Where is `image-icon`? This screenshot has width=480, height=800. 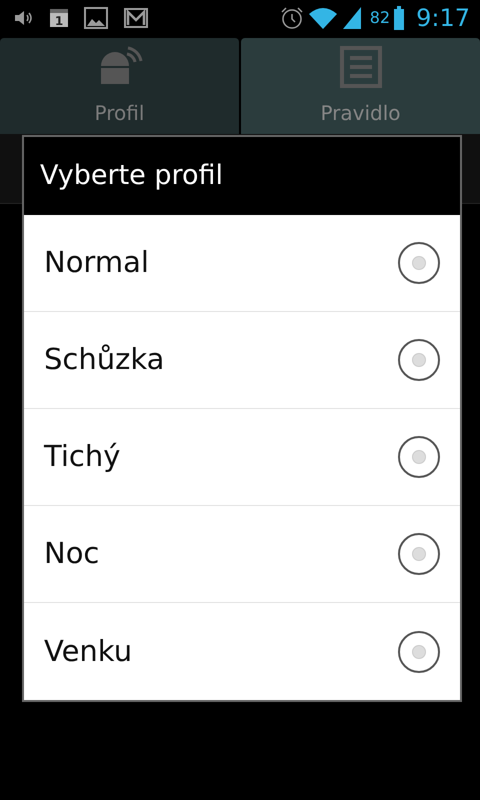 image-icon is located at coordinates (96, 18).